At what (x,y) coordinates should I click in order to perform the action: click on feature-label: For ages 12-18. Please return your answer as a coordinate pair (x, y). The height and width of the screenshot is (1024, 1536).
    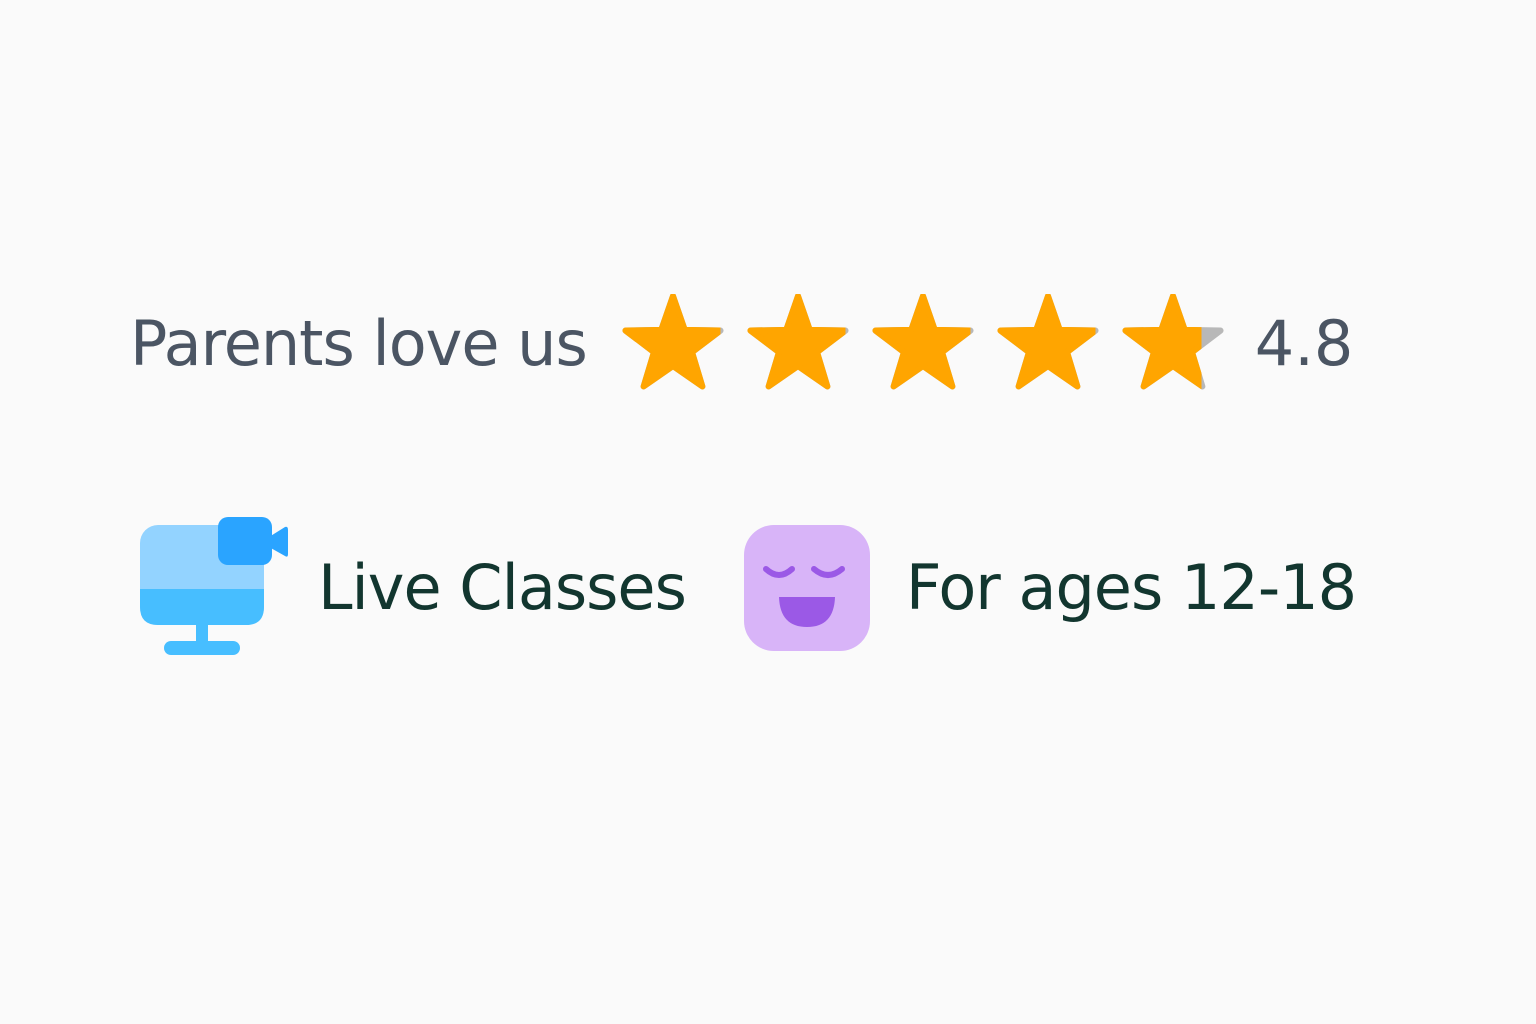
    Looking at the image, I should click on (1131, 587).